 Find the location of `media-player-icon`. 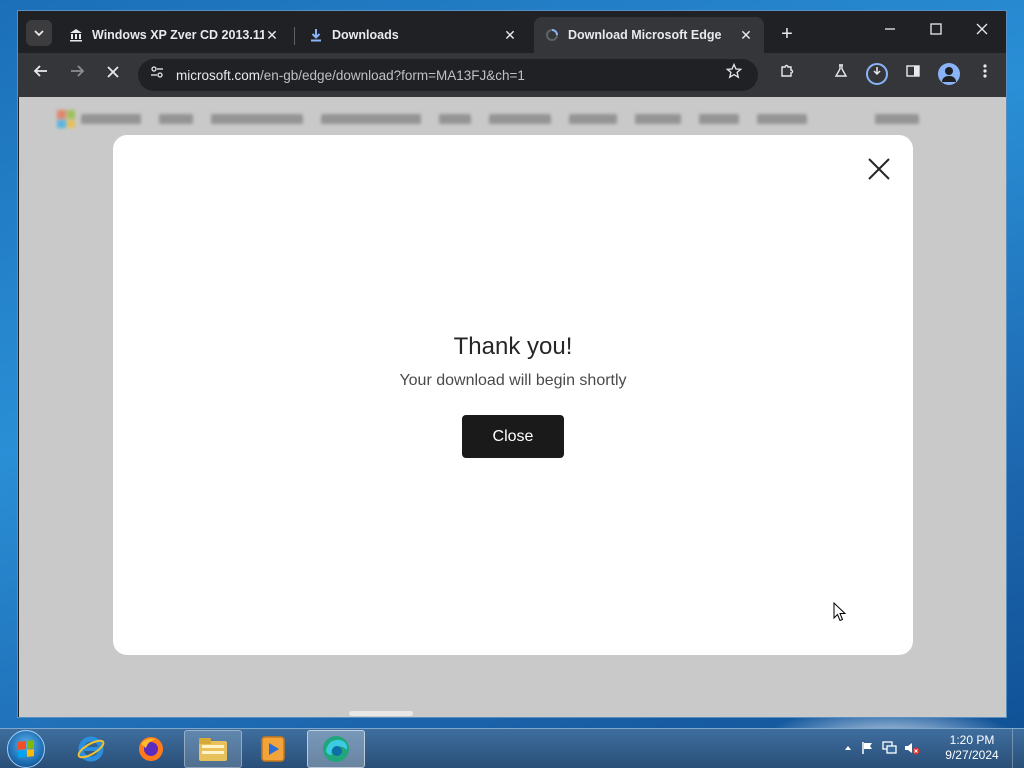

media-player-icon is located at coordinates (273, 749).